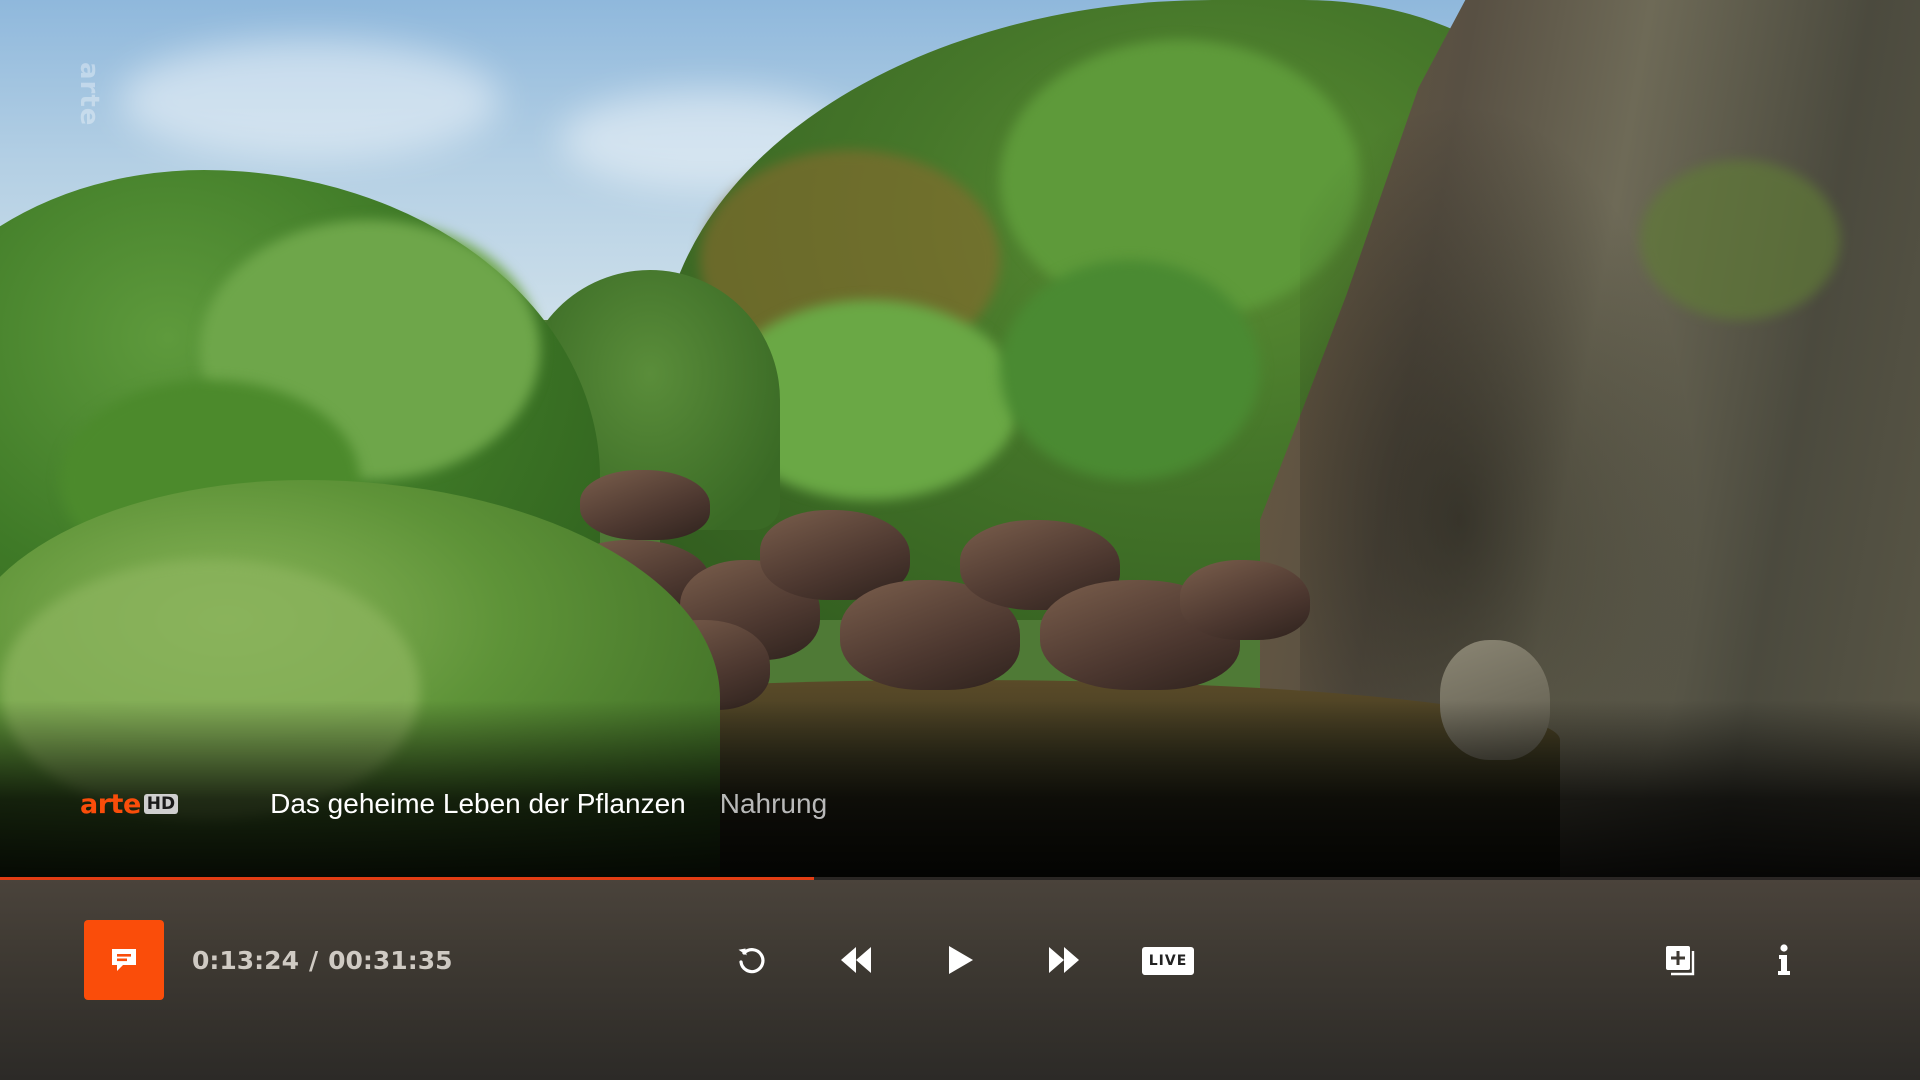 This screenshot has height=1080, width=1920. I want to click on cloud, so click(310, 100).